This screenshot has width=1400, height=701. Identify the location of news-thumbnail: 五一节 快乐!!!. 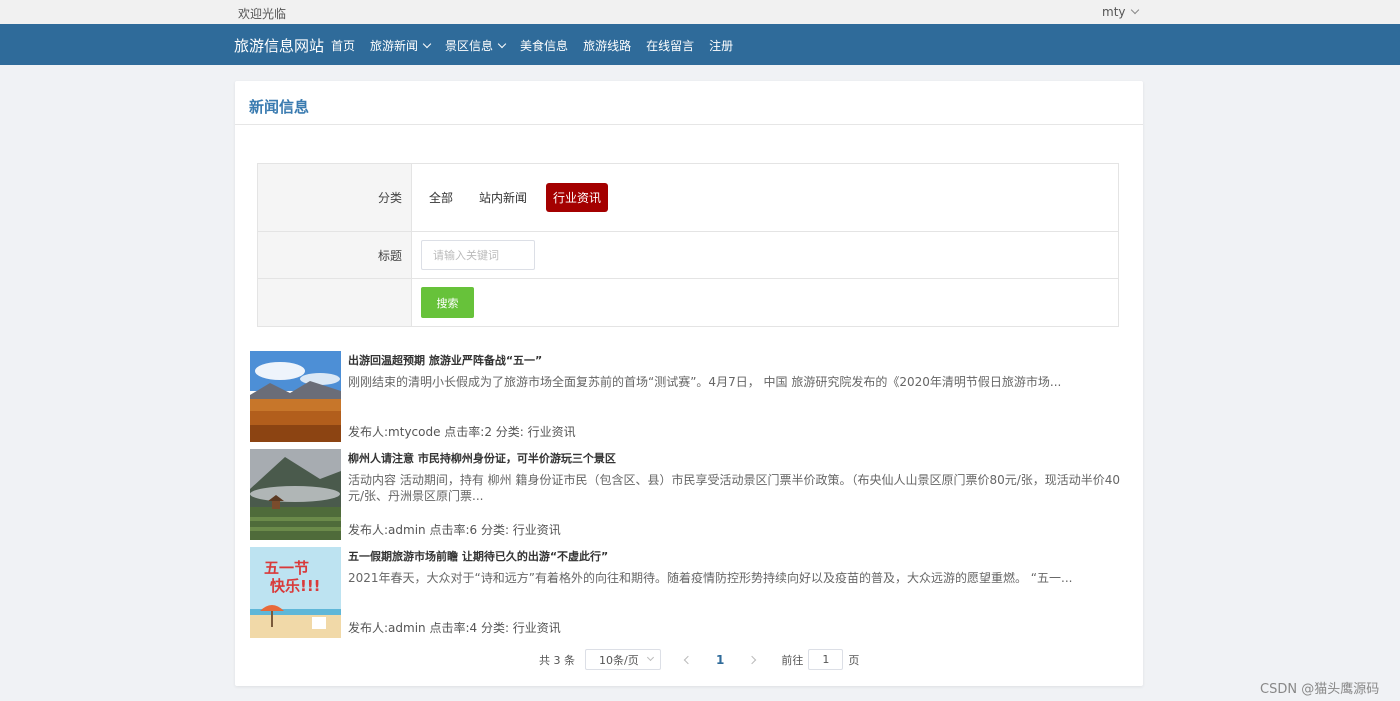
(295, 592).